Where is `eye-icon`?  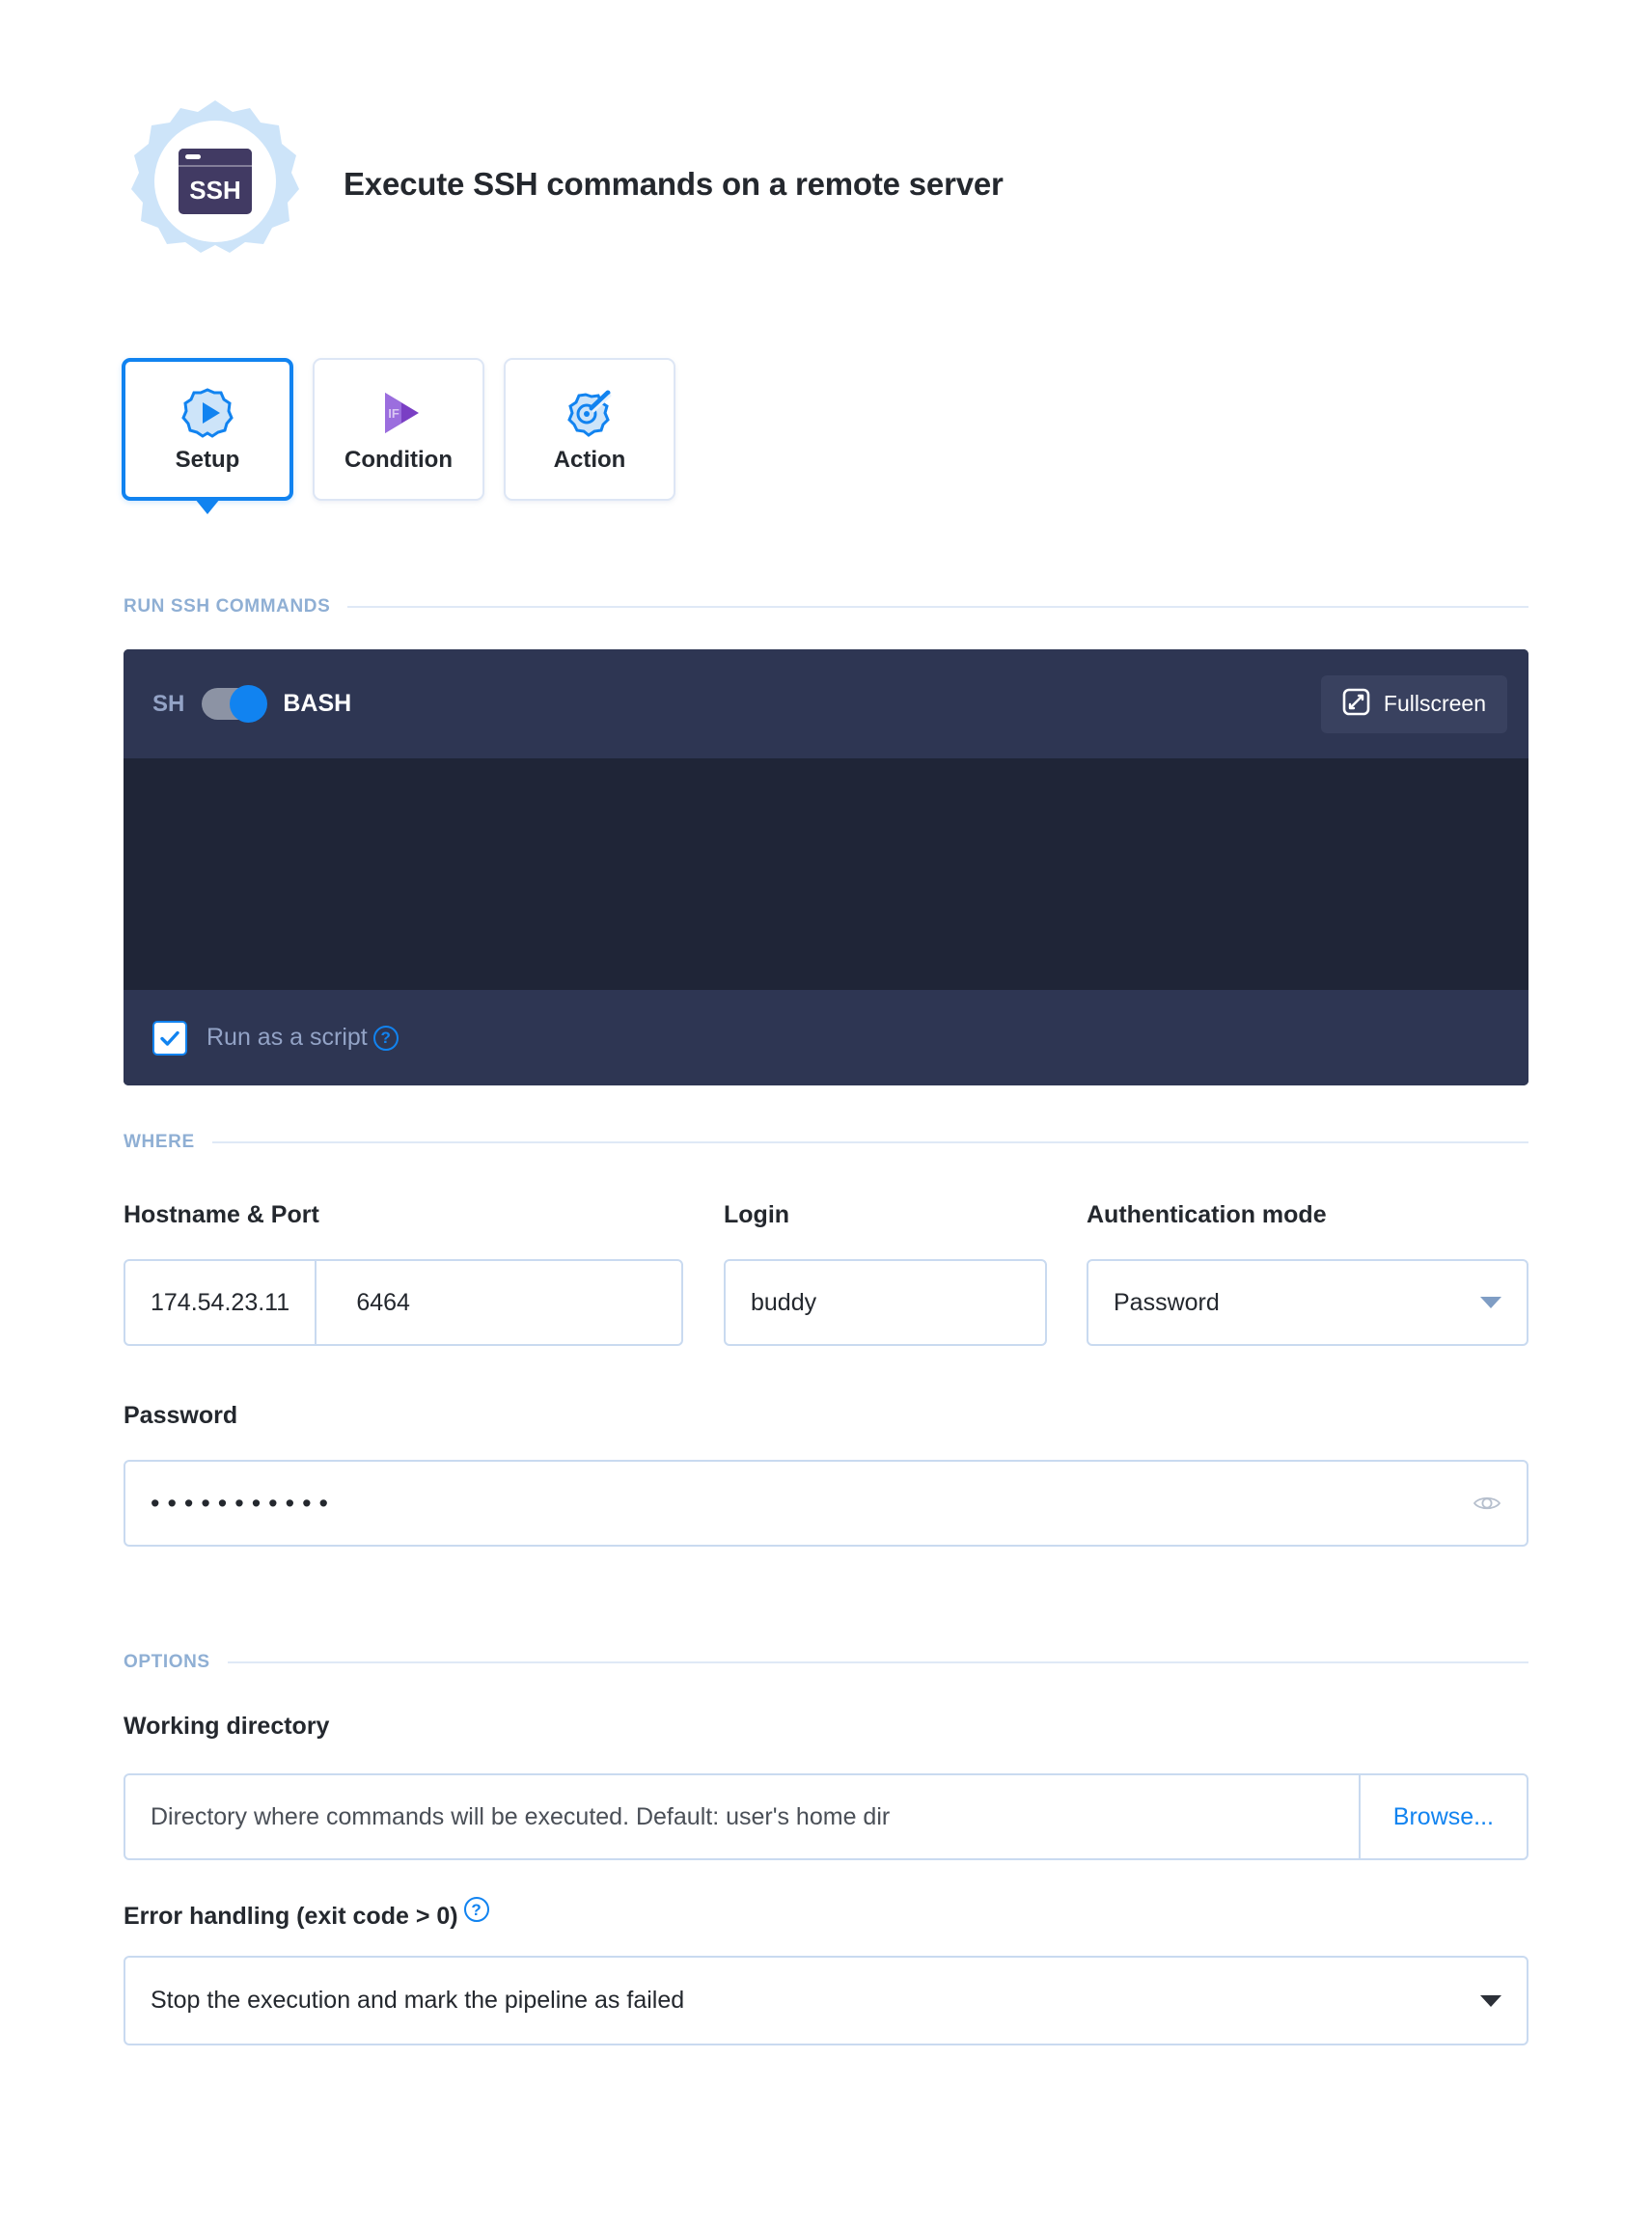 eye-icon is located at coordinates (1487, 1503).